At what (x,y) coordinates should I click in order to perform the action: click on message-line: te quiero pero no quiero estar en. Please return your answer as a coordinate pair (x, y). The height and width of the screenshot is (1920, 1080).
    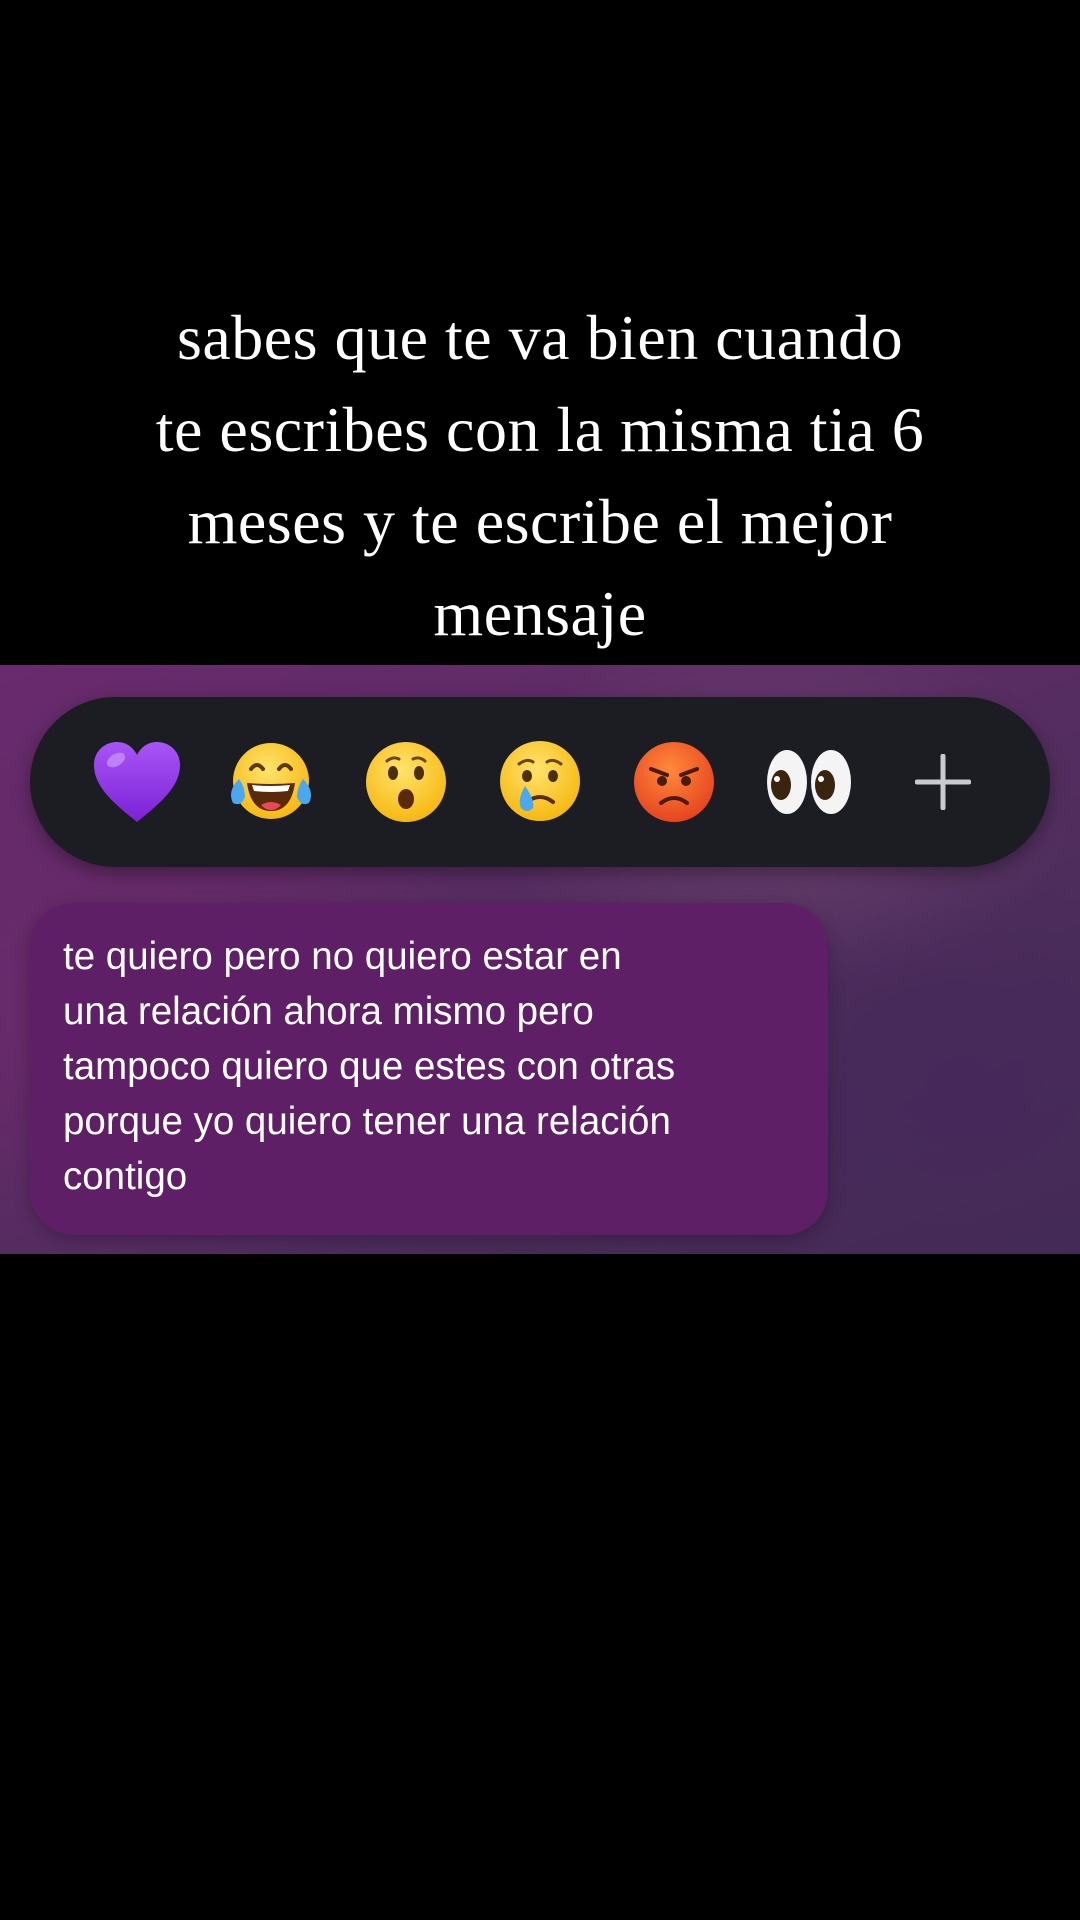
    Looking at the image, I should click on (342, 956).